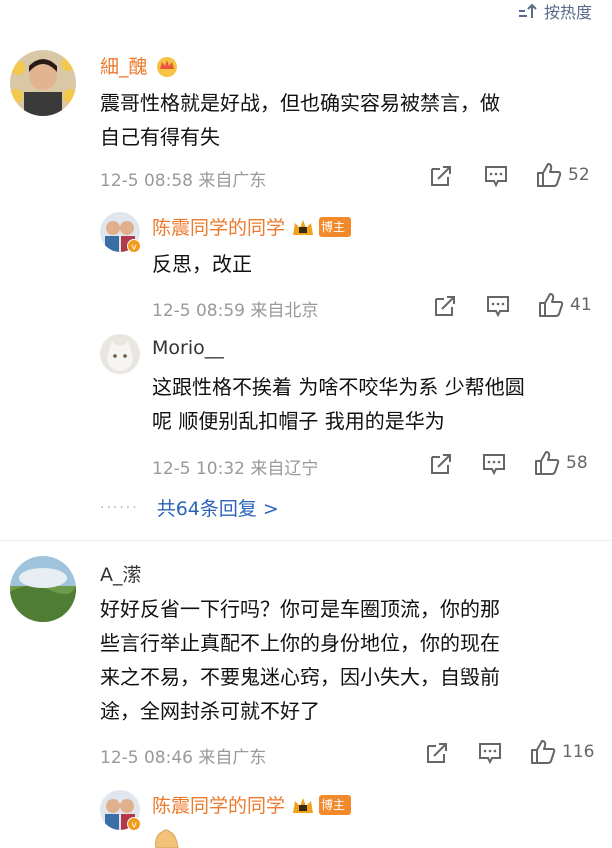 The height and width of the screenshot is (848, 612). Describe the element at coordinates (235, 311) in the screenshot. I see `reply-meta: 12-5 08:59 来自北京` at that location.